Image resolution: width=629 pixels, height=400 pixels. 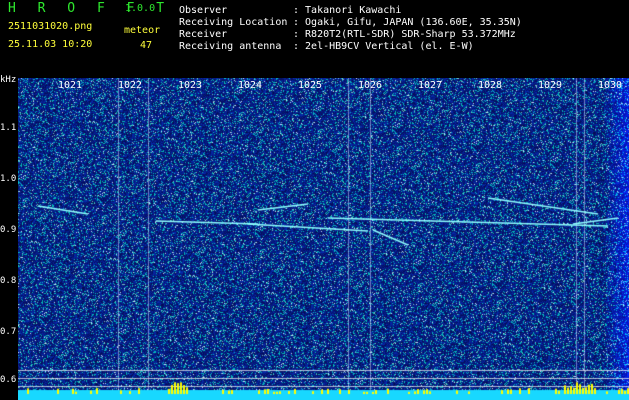 What do you see at coordinates (8, 179) in the screenshot?
I see `axis-tick-label: 1.0` at bounding box center [8, 179].